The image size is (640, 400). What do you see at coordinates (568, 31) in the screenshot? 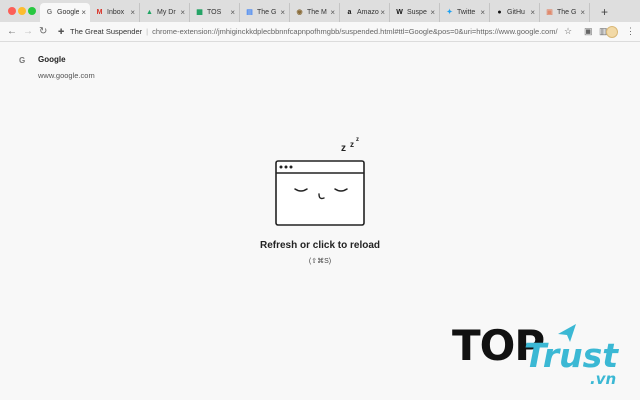
I see `bookmark-star-icon: ☆` at bounding box center [568, 31].